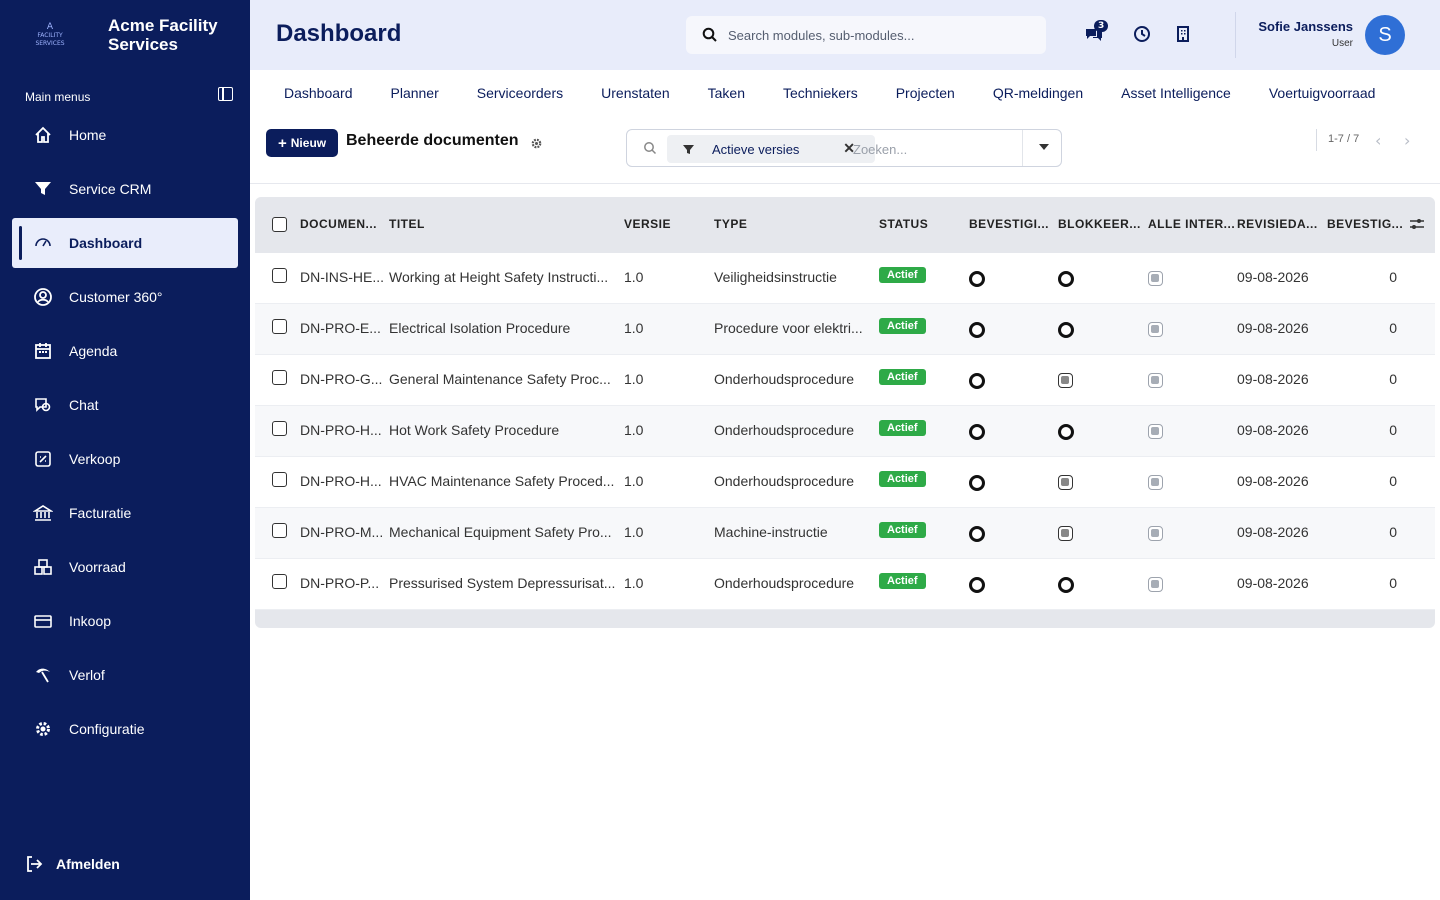  Describe the element at coordinates (407, 224) in the screenshot. I see `column-header: TITEL` at that location.